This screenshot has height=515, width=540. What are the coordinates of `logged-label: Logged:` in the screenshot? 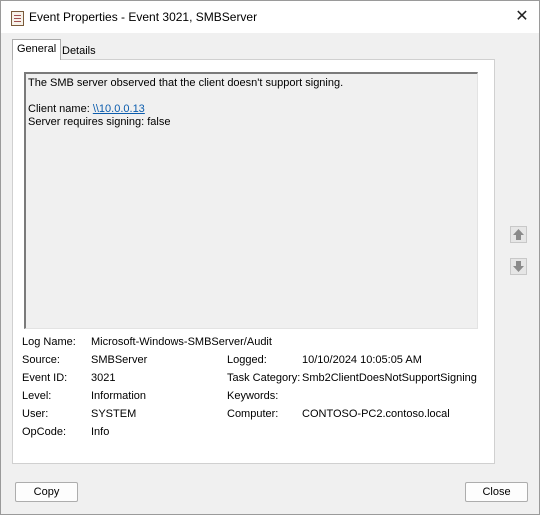 It's located at (247, 360).